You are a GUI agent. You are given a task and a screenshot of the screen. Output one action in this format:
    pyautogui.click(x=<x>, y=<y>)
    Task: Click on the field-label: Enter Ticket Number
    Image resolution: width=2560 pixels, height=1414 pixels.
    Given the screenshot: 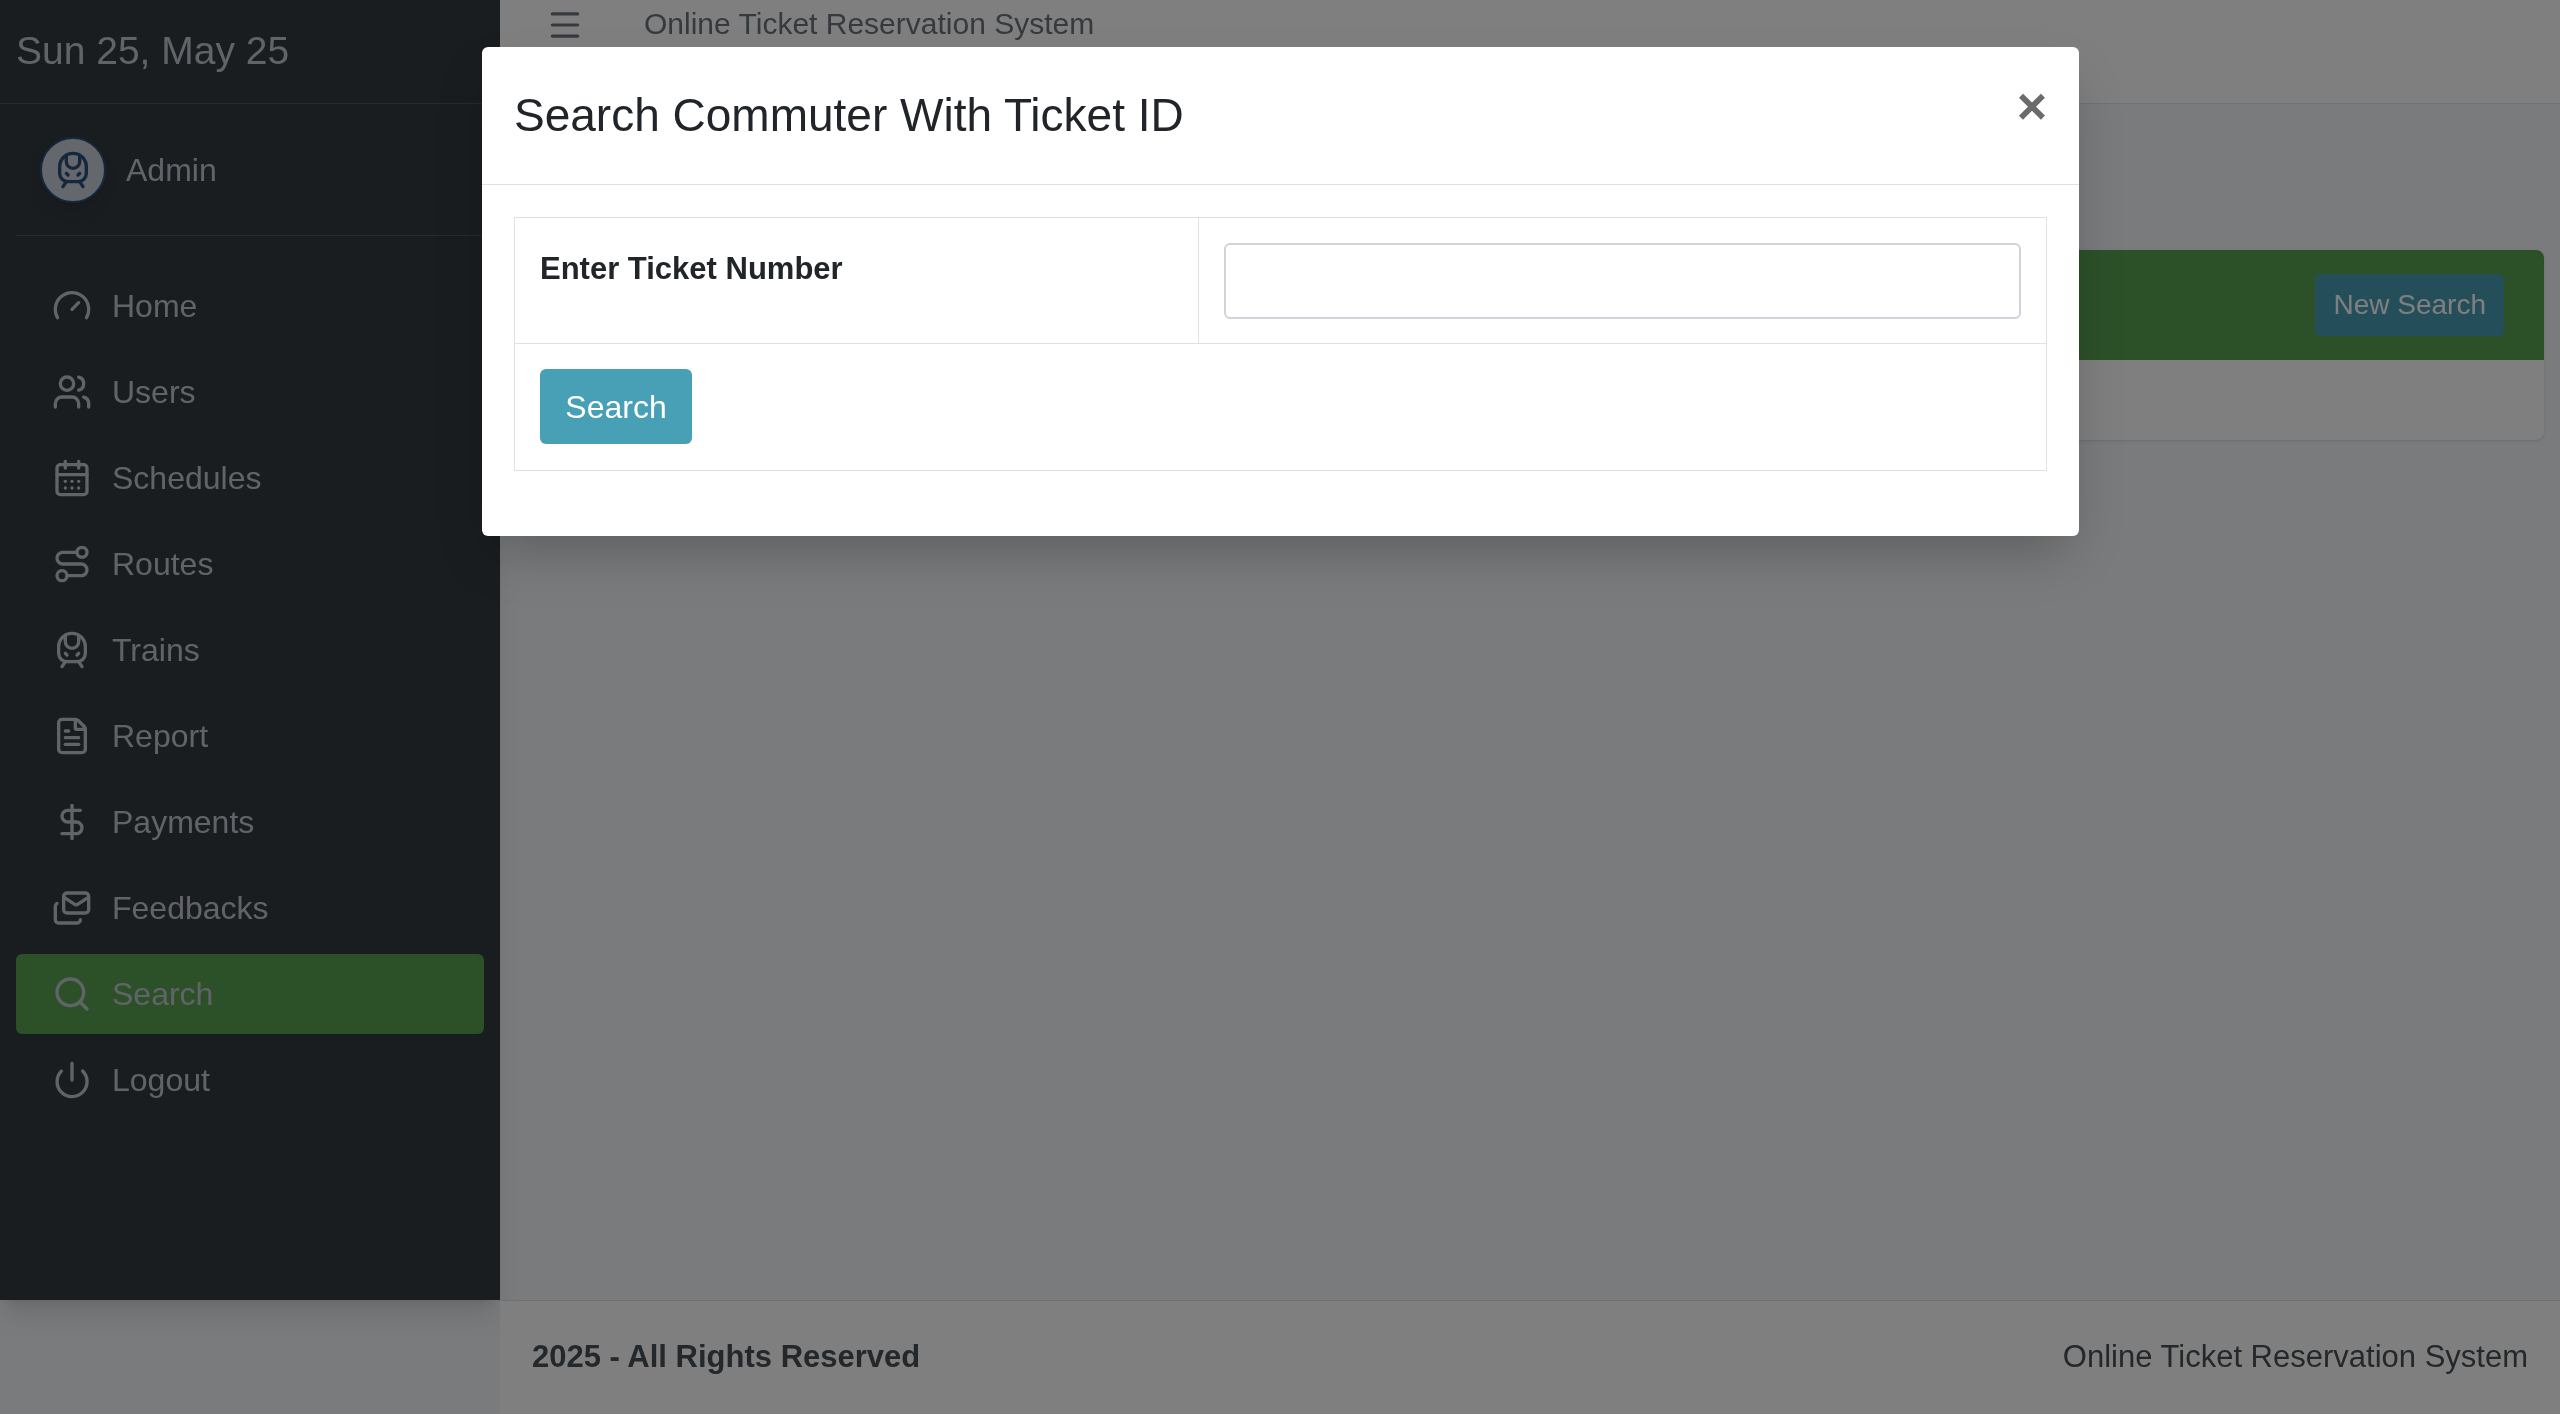 What is the action you would take?
    pyautogui.click(x=691, y=268)
    